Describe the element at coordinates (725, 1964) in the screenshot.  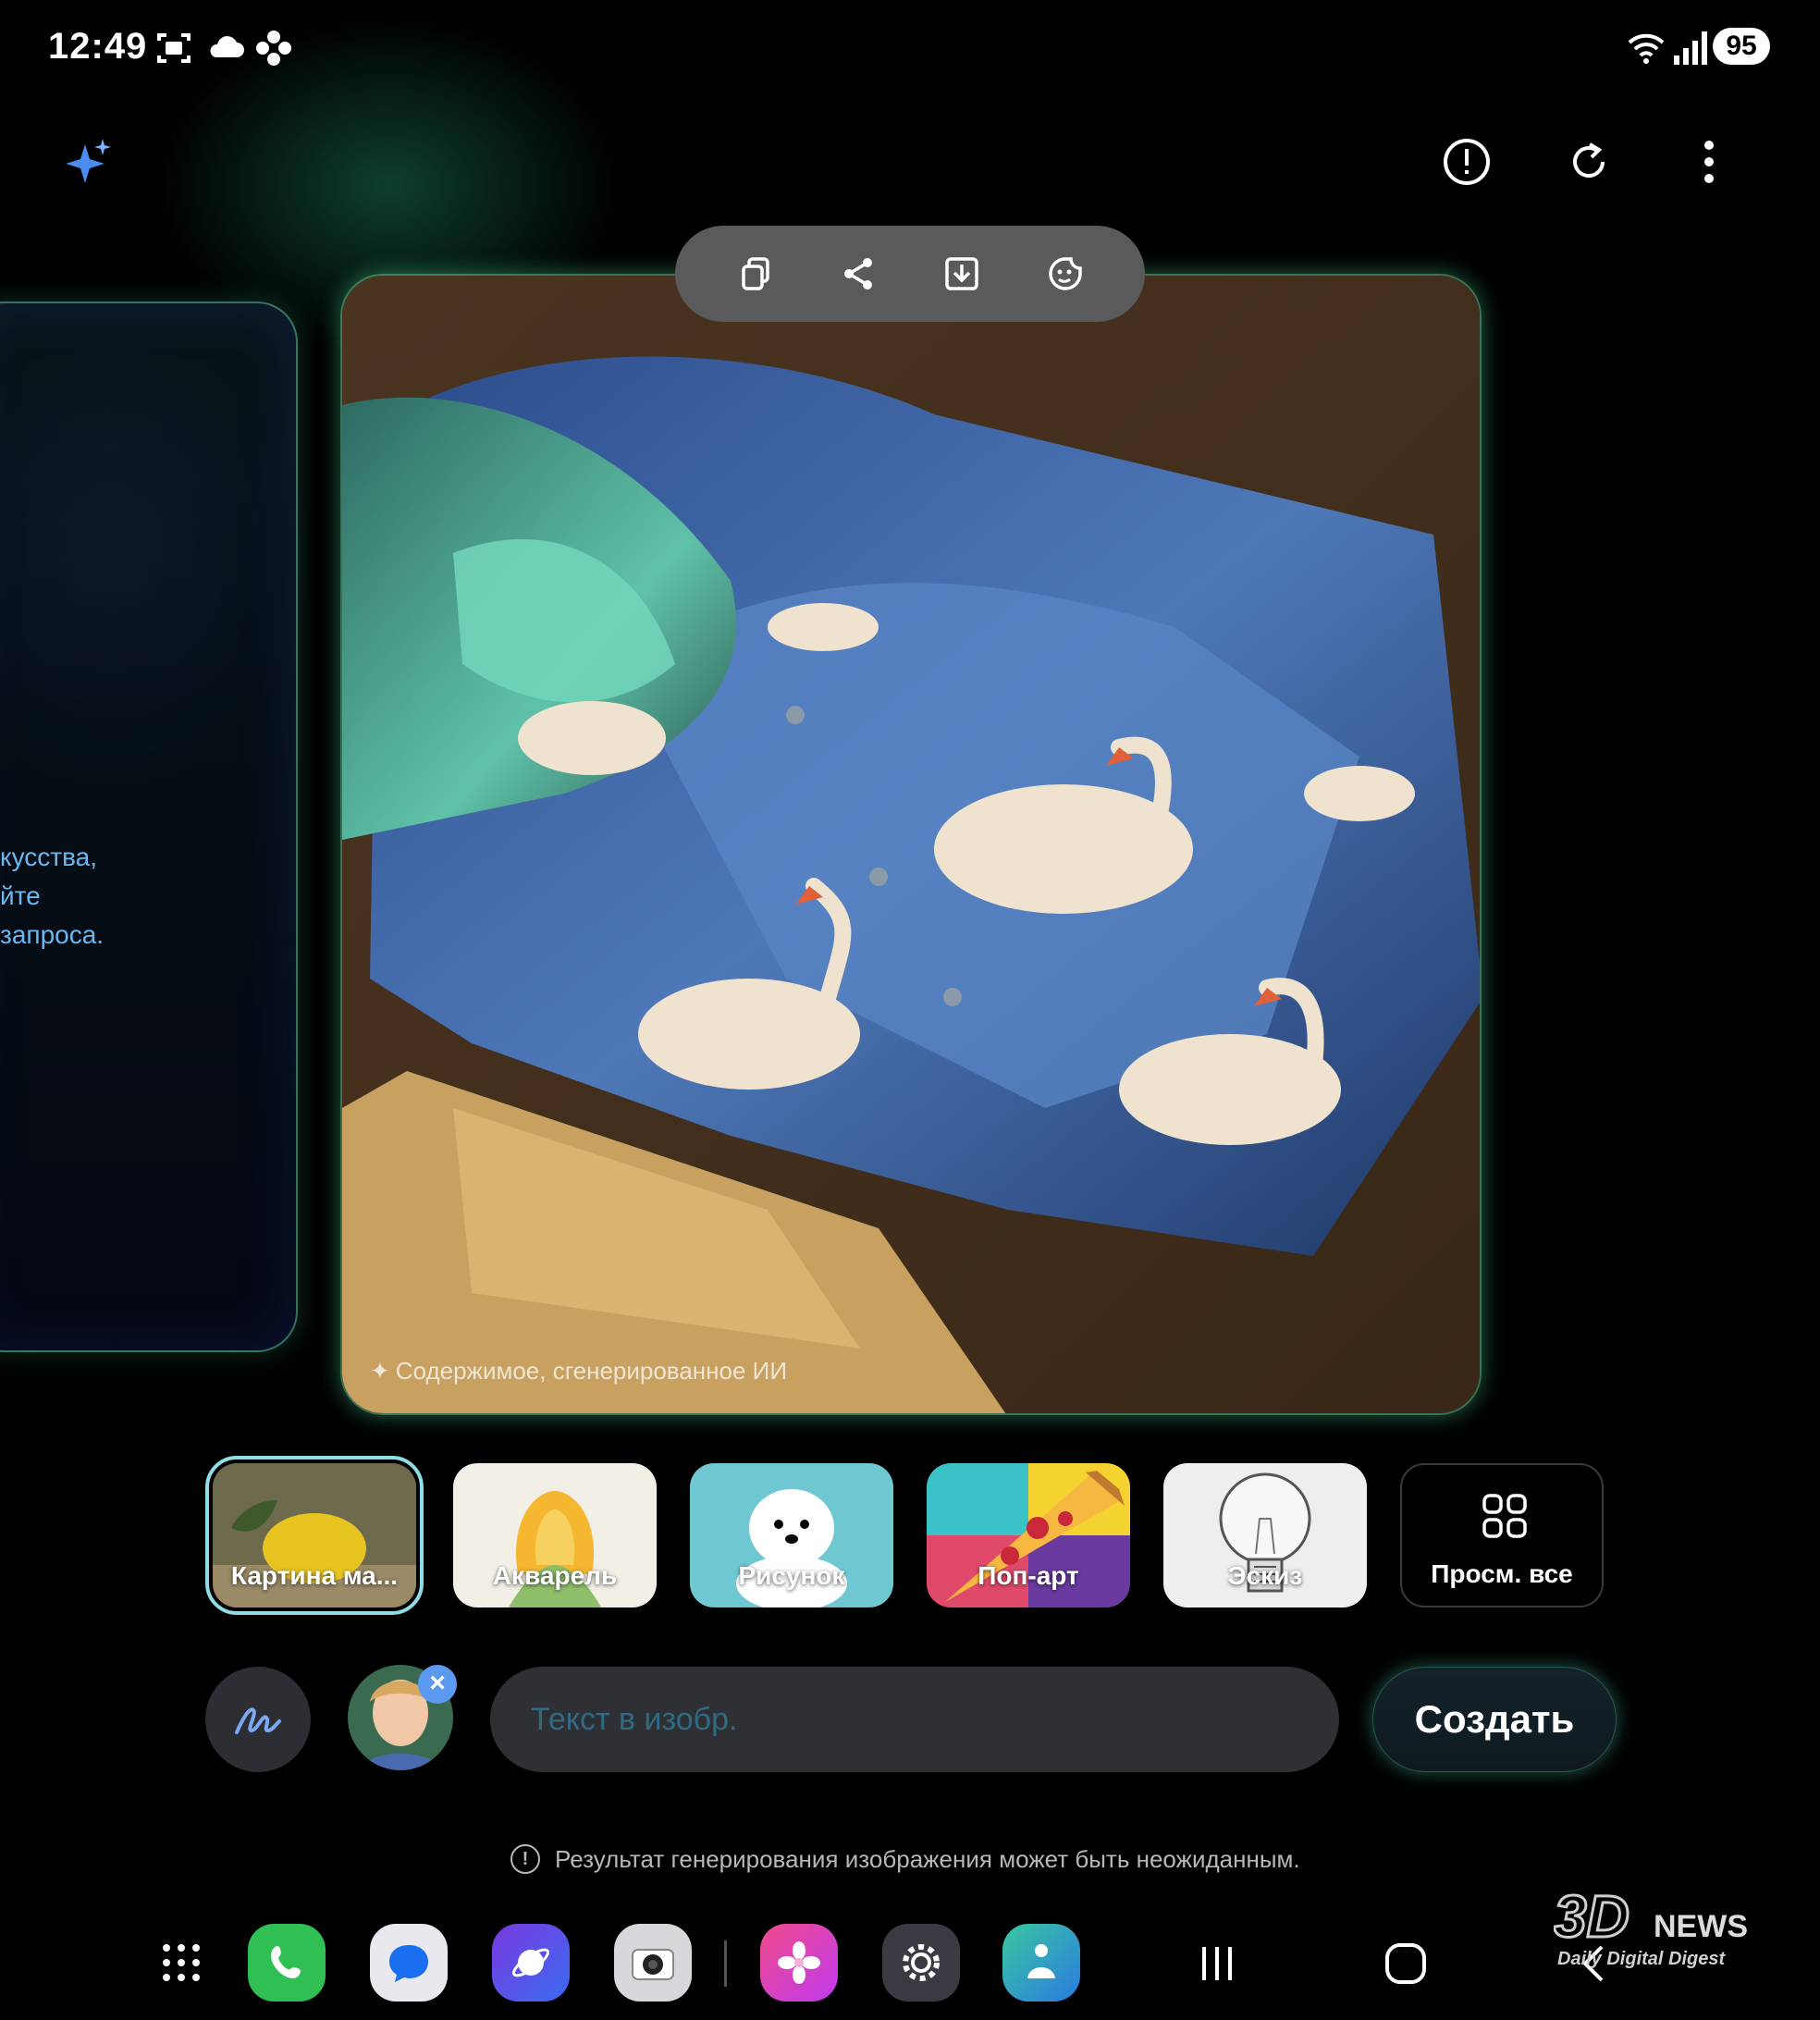
I see `dock-separator` at that location.